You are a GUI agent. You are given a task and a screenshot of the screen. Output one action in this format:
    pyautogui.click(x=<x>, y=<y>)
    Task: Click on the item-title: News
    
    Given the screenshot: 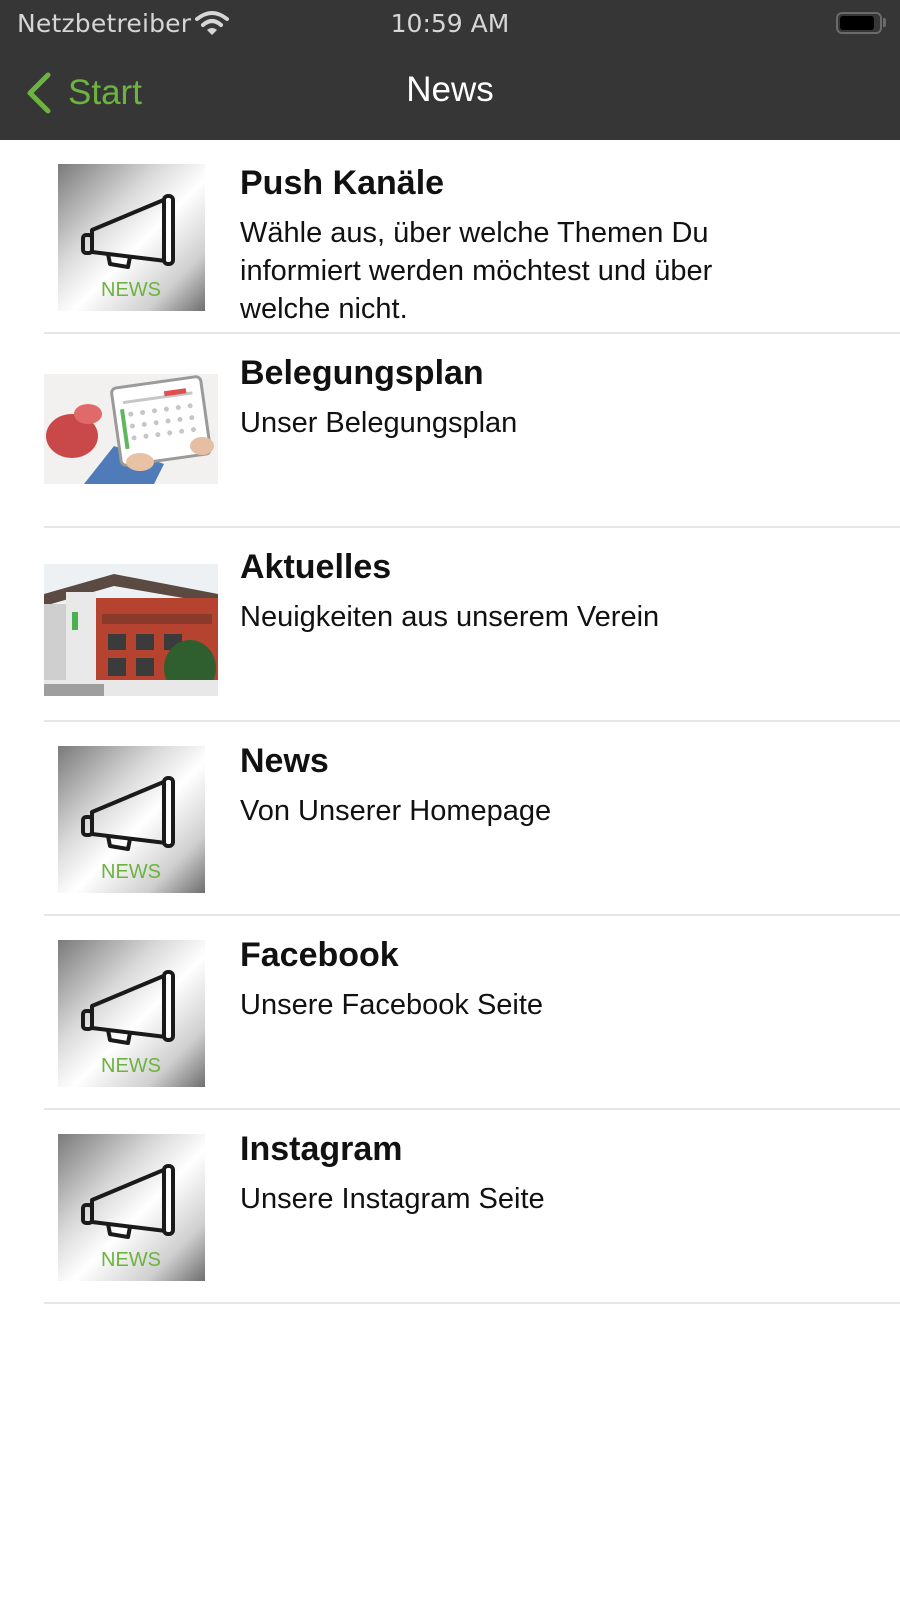 What is the action you would take?
    pyautogui.click(x=284, y=761)
    